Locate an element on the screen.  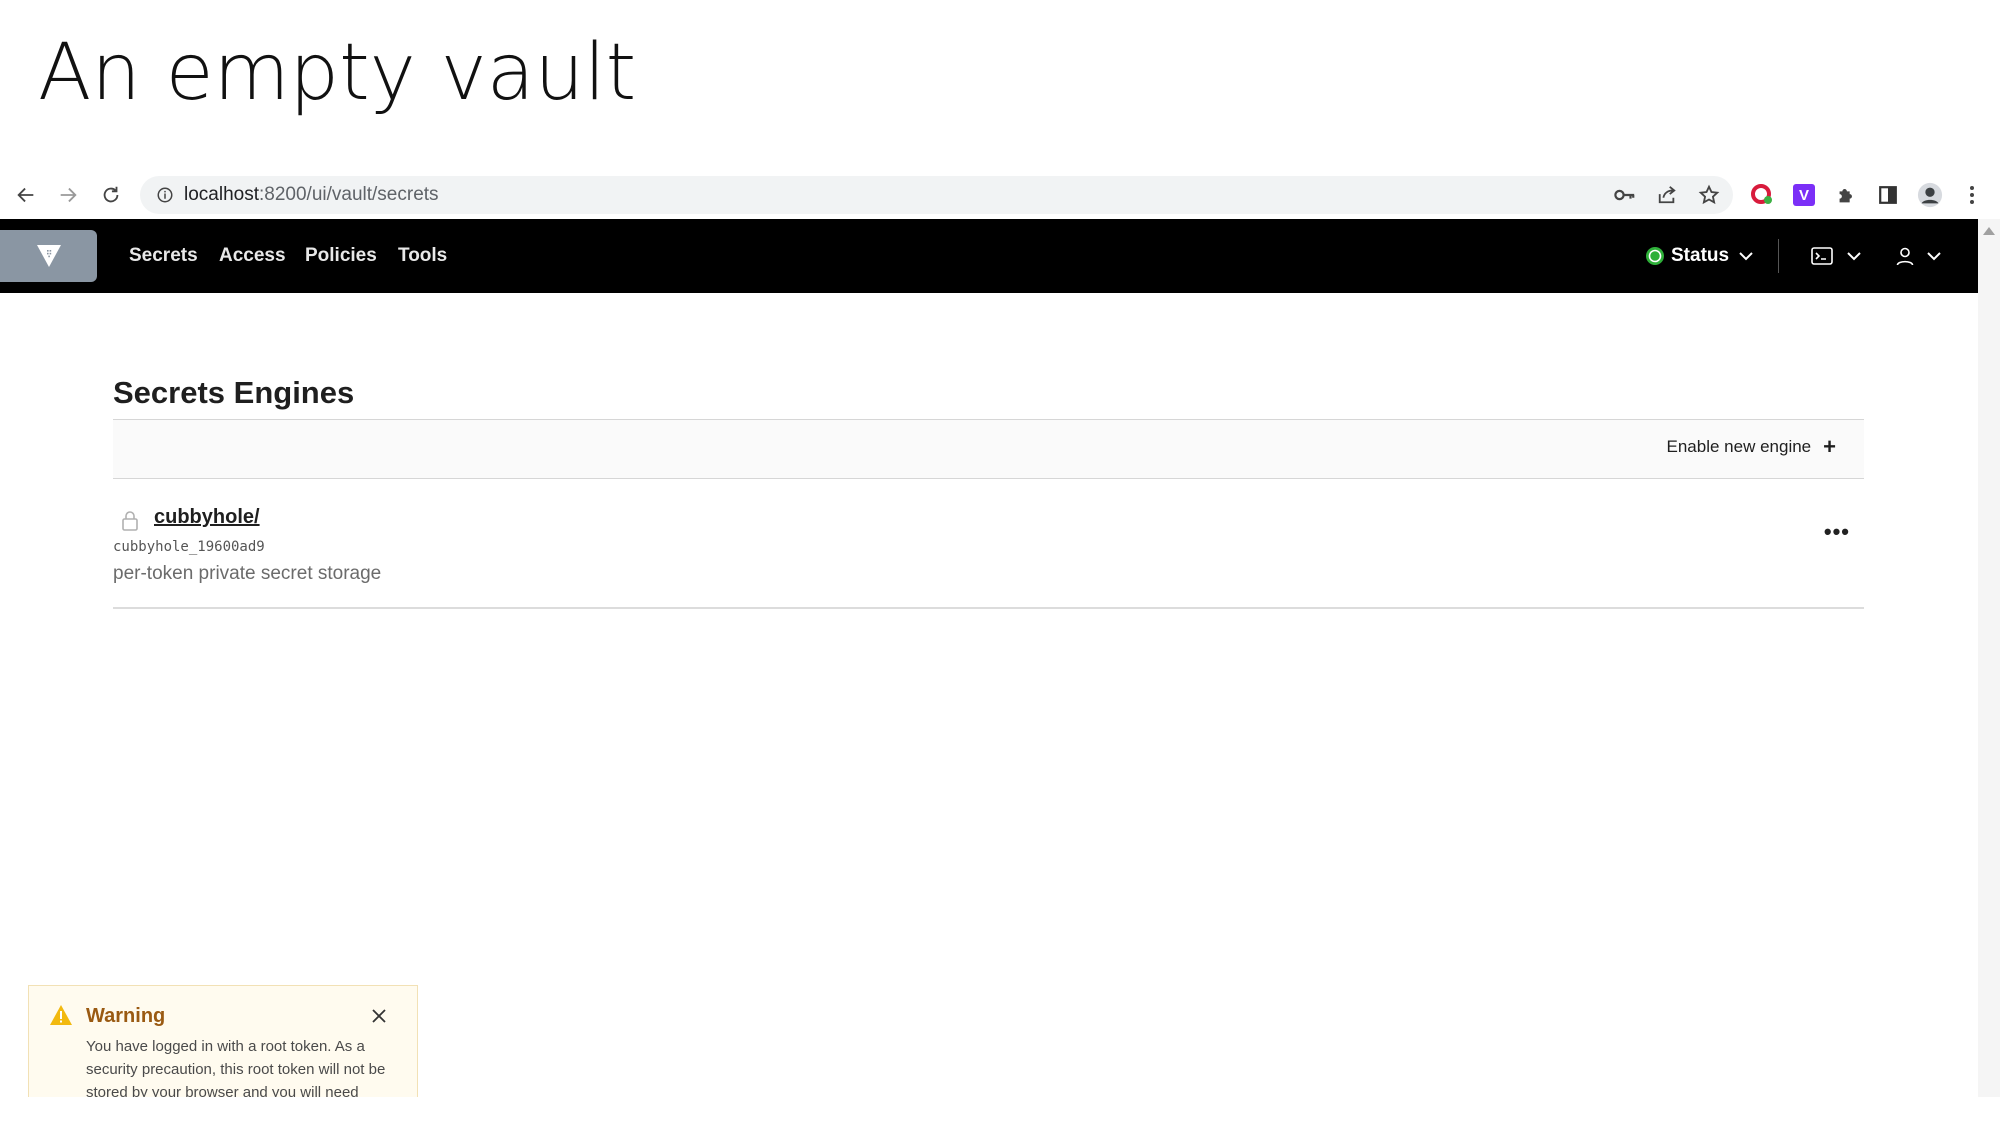
url-text: localhost:8200/ui/vault/secrets is located at coordinates (311, 195).